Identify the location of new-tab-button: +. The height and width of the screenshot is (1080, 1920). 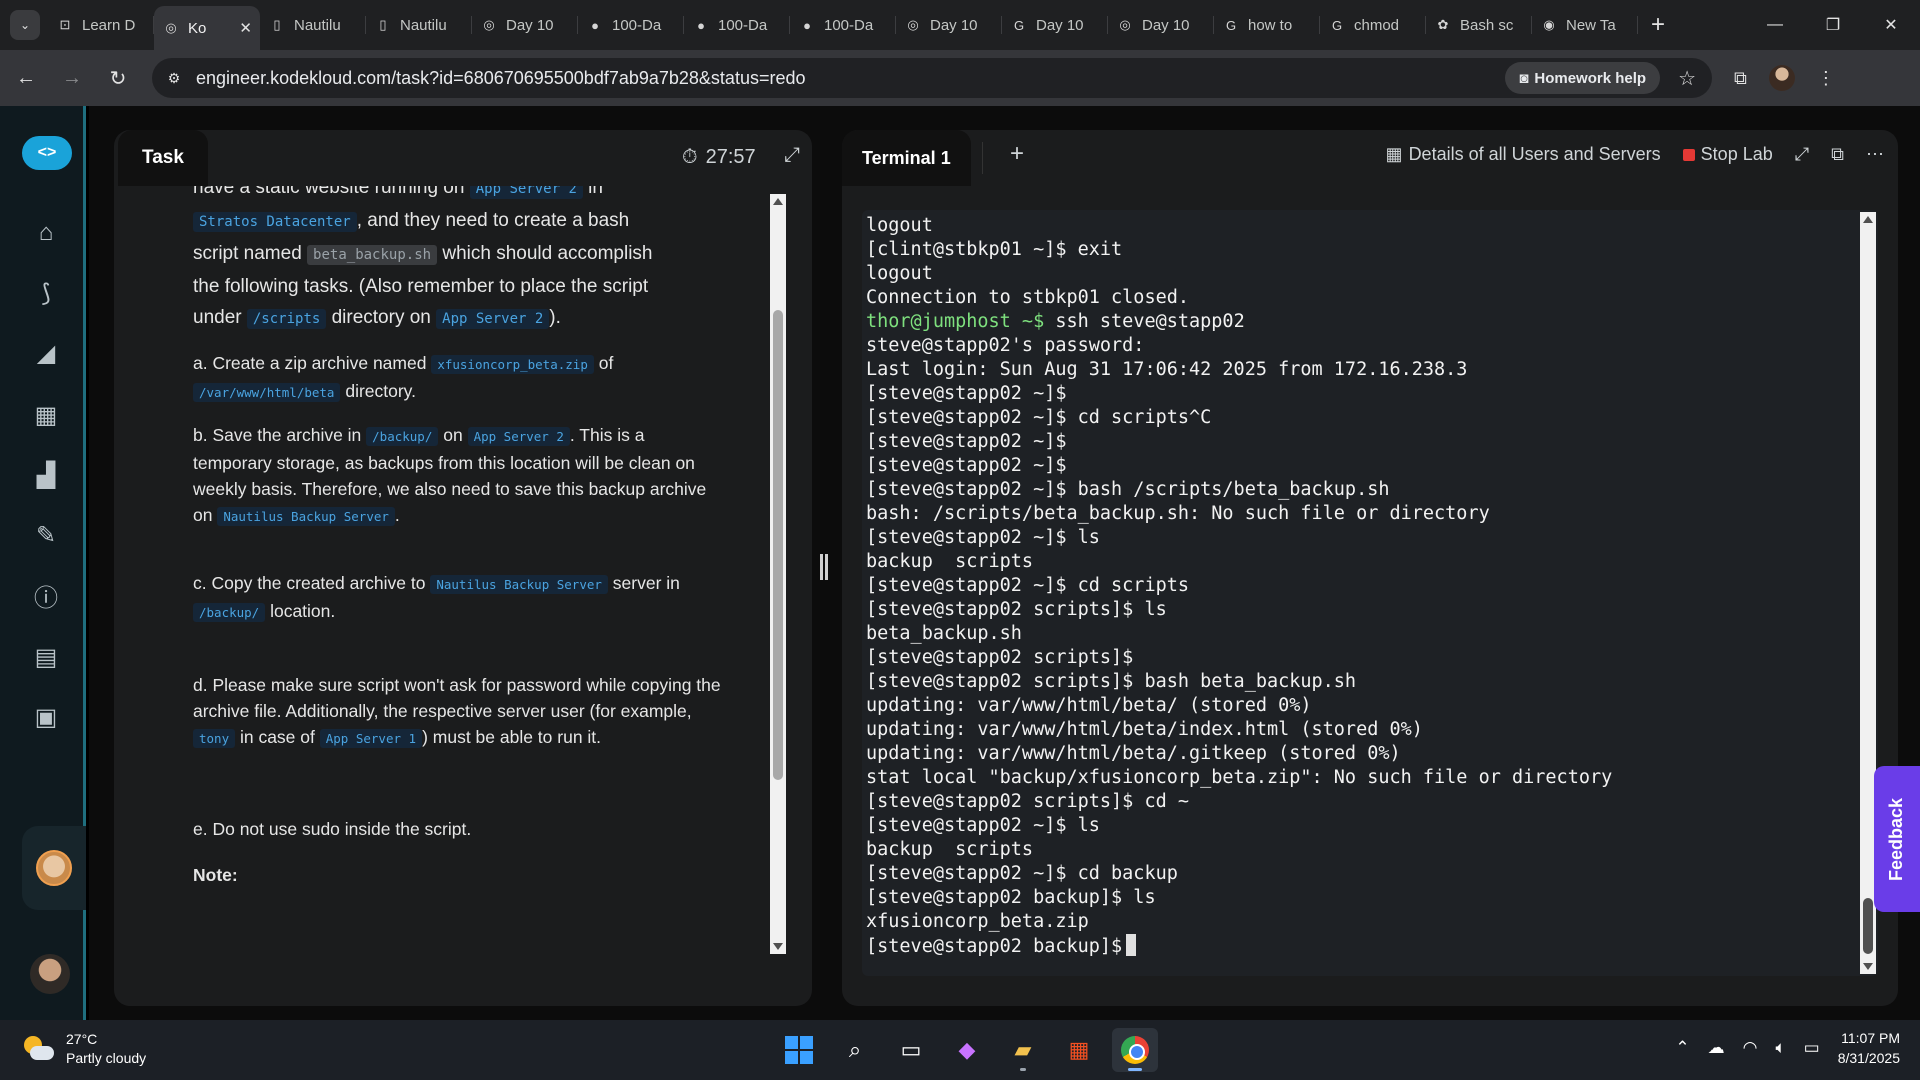
(1658, 25).